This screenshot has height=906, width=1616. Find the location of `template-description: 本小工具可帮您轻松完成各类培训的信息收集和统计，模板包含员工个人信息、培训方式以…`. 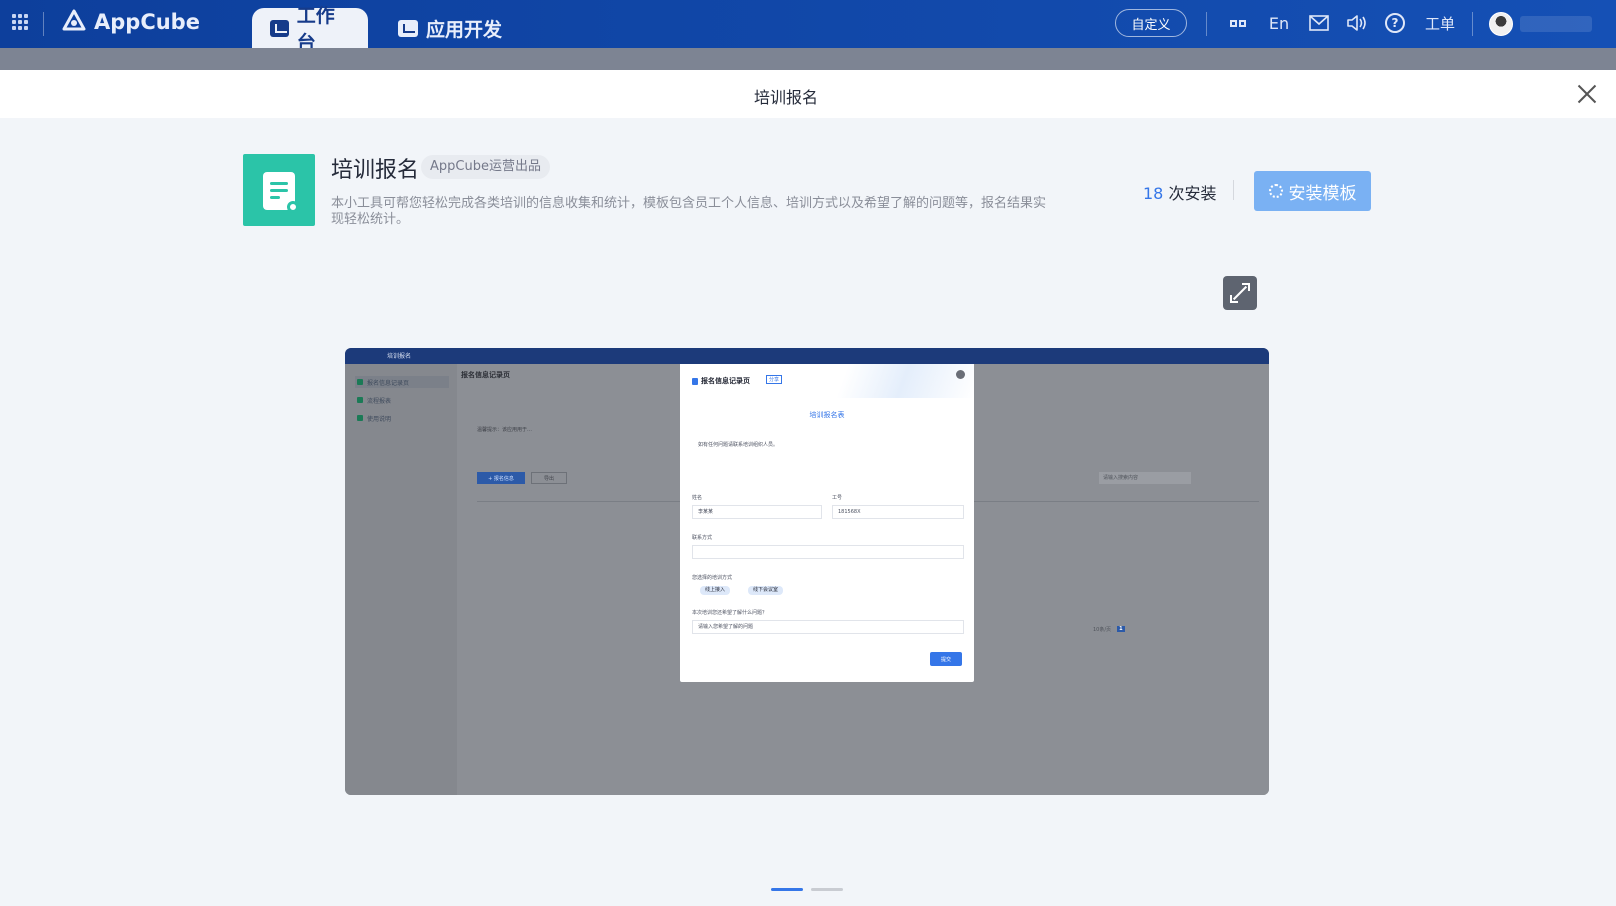

template-description: 本小工具可帮您轻松完成各类培训的信息收集和统计，模板包含员工个人信息、培训方式以… is located at coordinates (689, 211).